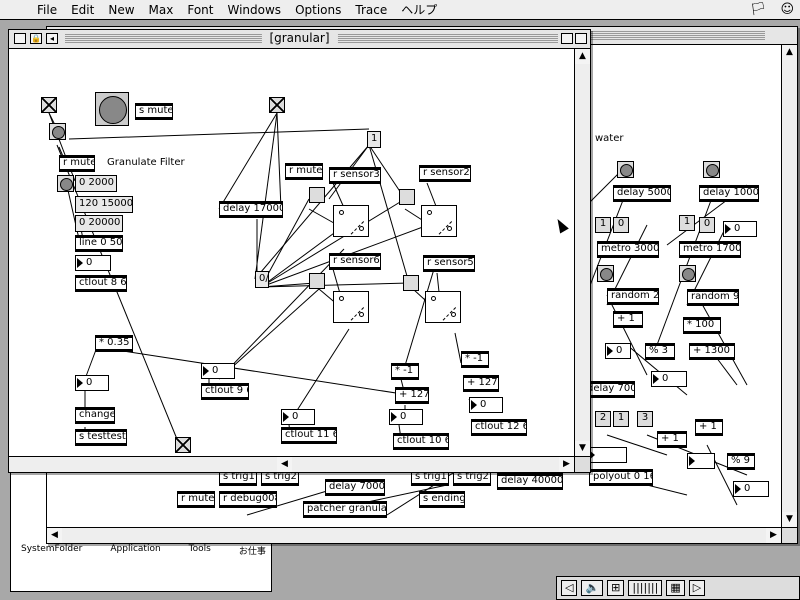  Describe the element at coordinates (712, 351) in the screenshot. I see `obj-add-1300: + 1300` at that location.